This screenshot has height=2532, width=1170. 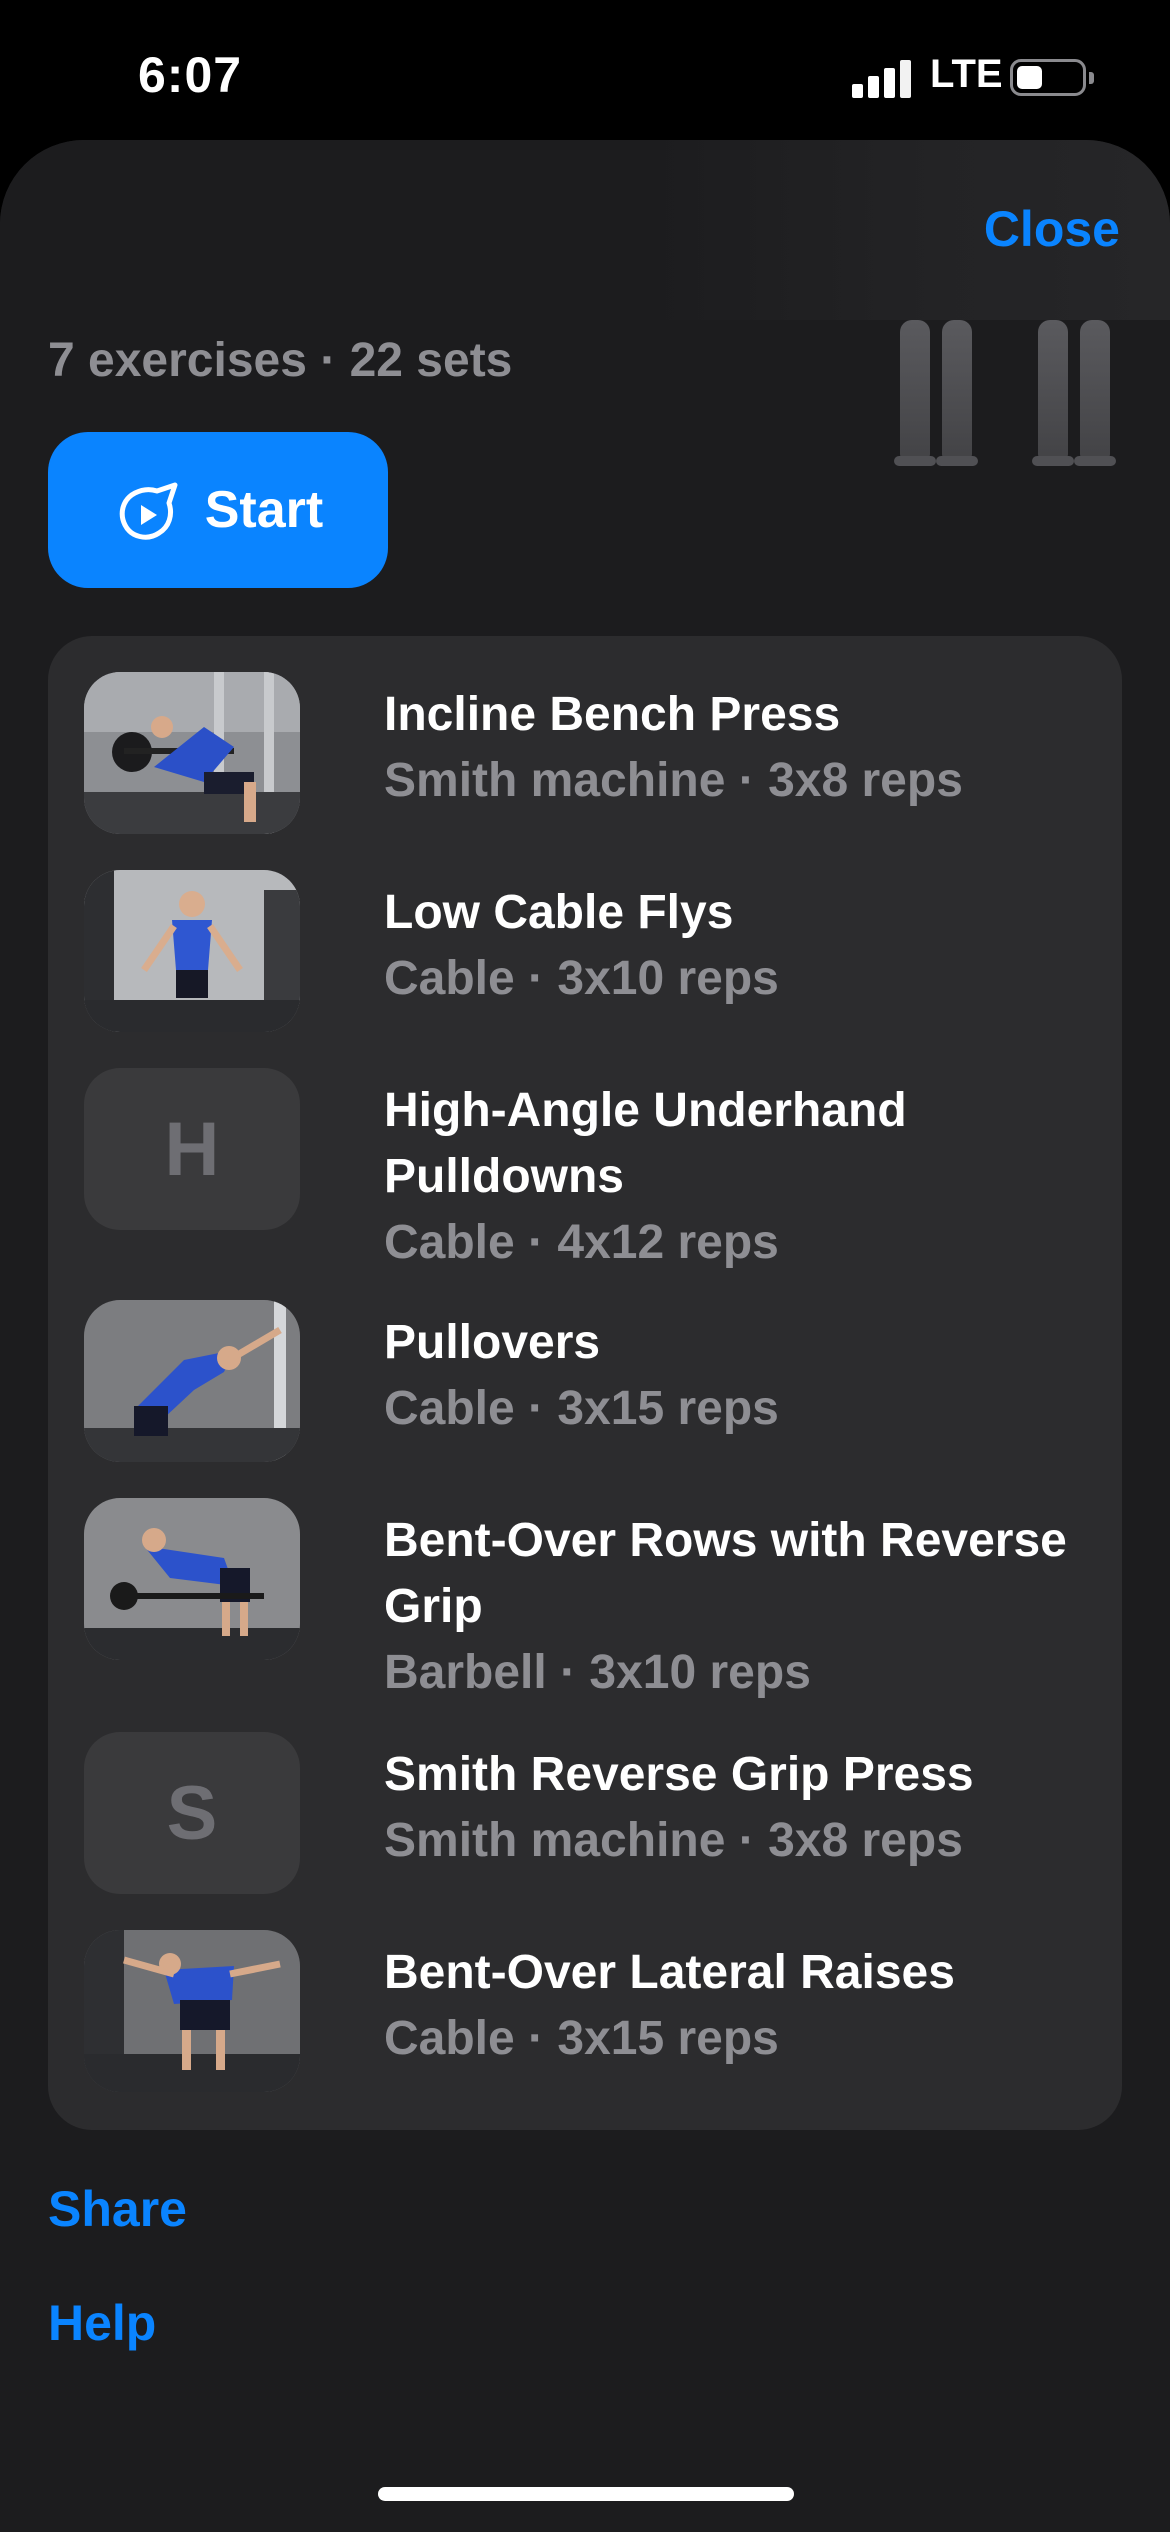 What do you see at coordinates (612, 714) in the screenshot?
I see `exercise-name: Incline Bench Press` at bounding box center [612, 714].